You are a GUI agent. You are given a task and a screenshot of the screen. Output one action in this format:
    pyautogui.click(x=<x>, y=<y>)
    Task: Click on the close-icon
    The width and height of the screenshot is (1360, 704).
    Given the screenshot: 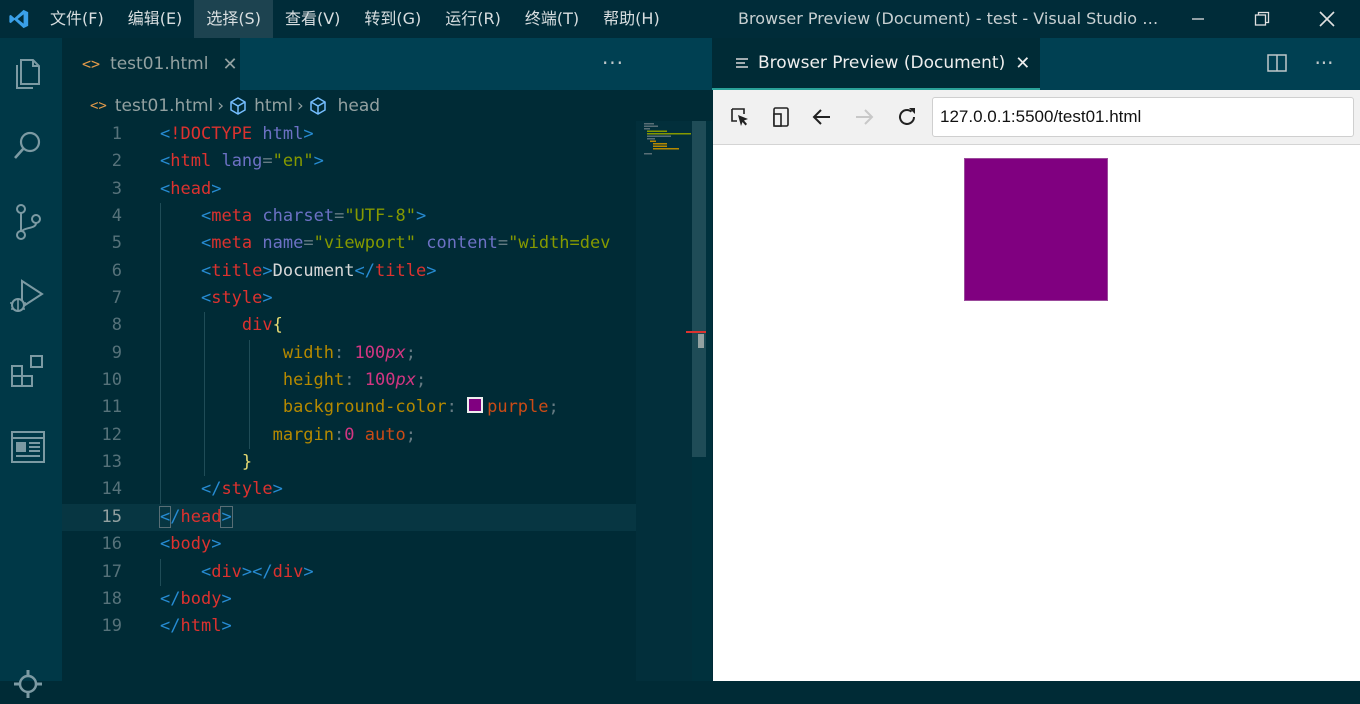 What is the action you would take?
    pyautogui.click(x=1327, y=19)
    